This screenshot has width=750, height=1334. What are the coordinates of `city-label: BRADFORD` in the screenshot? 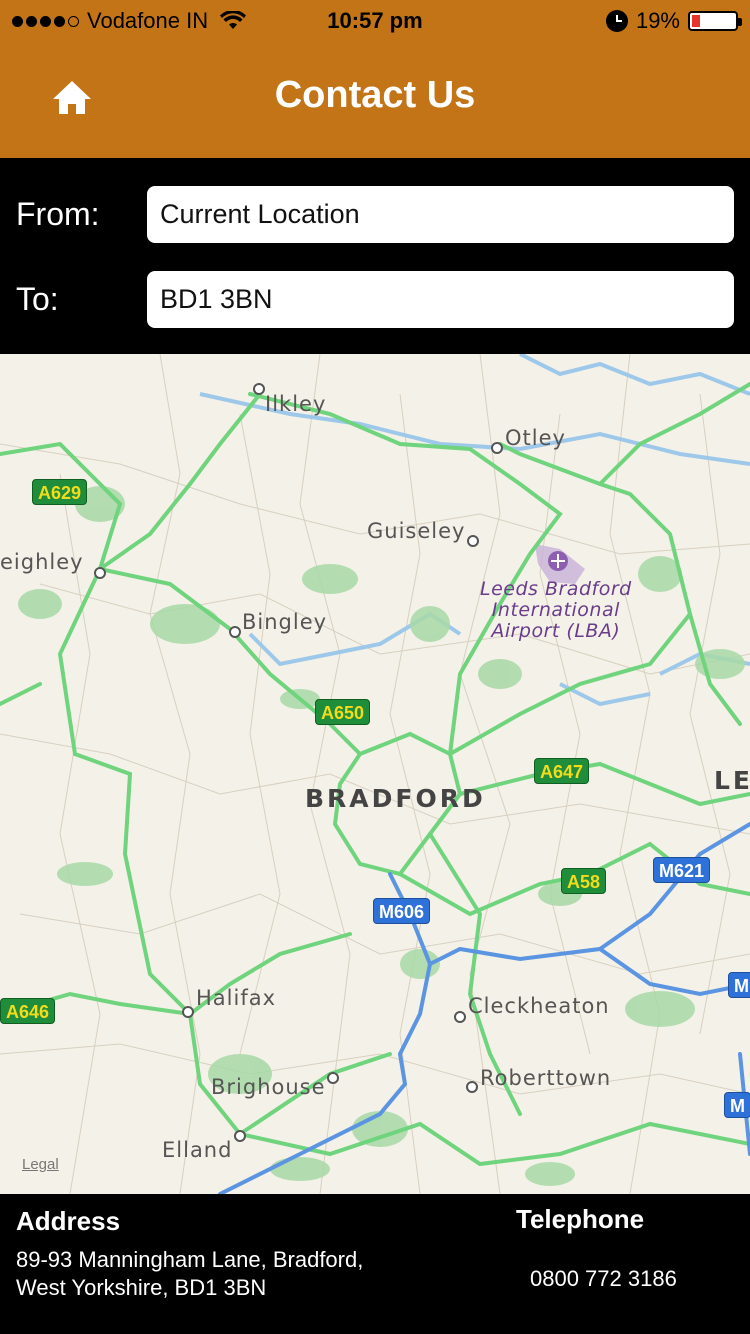 It's located at (395, 798).